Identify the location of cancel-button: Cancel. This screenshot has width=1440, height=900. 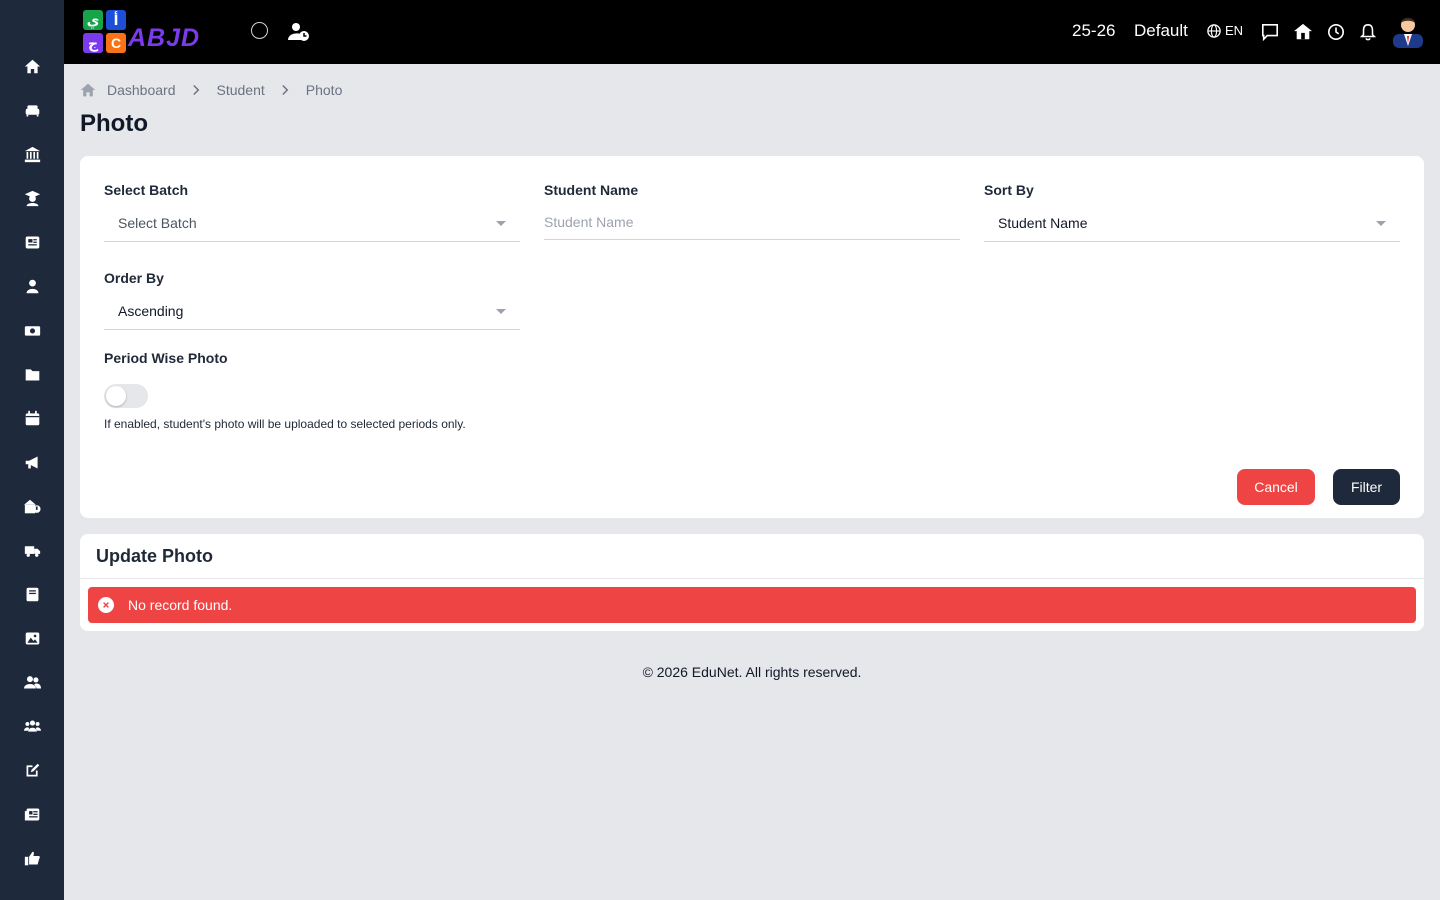
(1276, 487).